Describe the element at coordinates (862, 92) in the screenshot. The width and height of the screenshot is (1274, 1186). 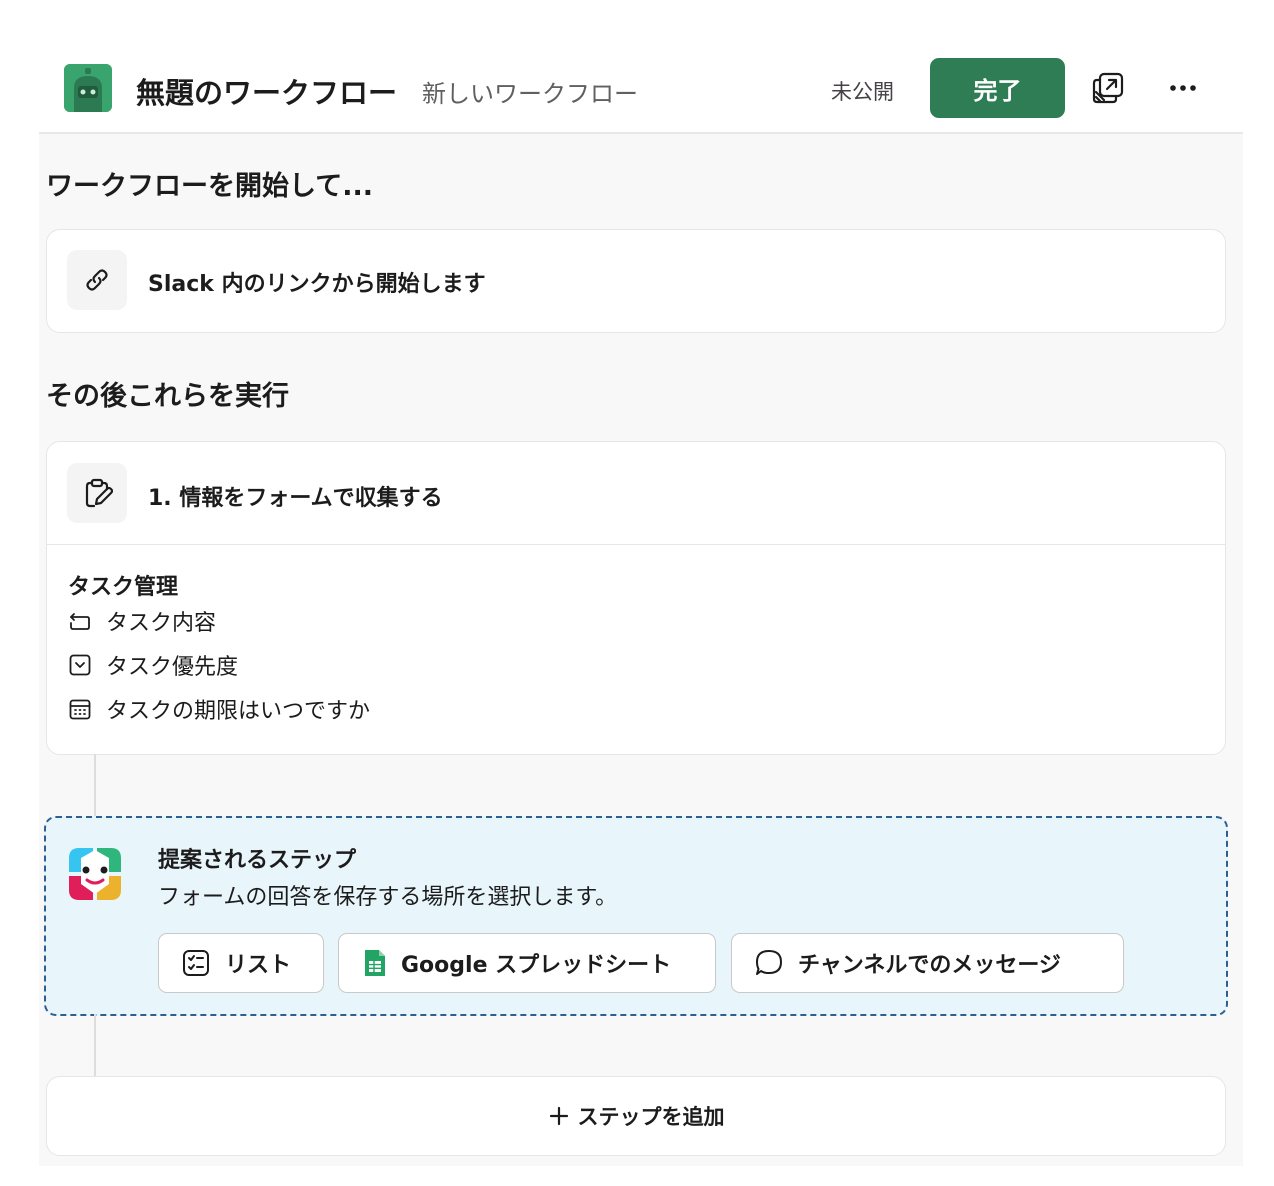
I see `publish-status: 未公開` at that location.